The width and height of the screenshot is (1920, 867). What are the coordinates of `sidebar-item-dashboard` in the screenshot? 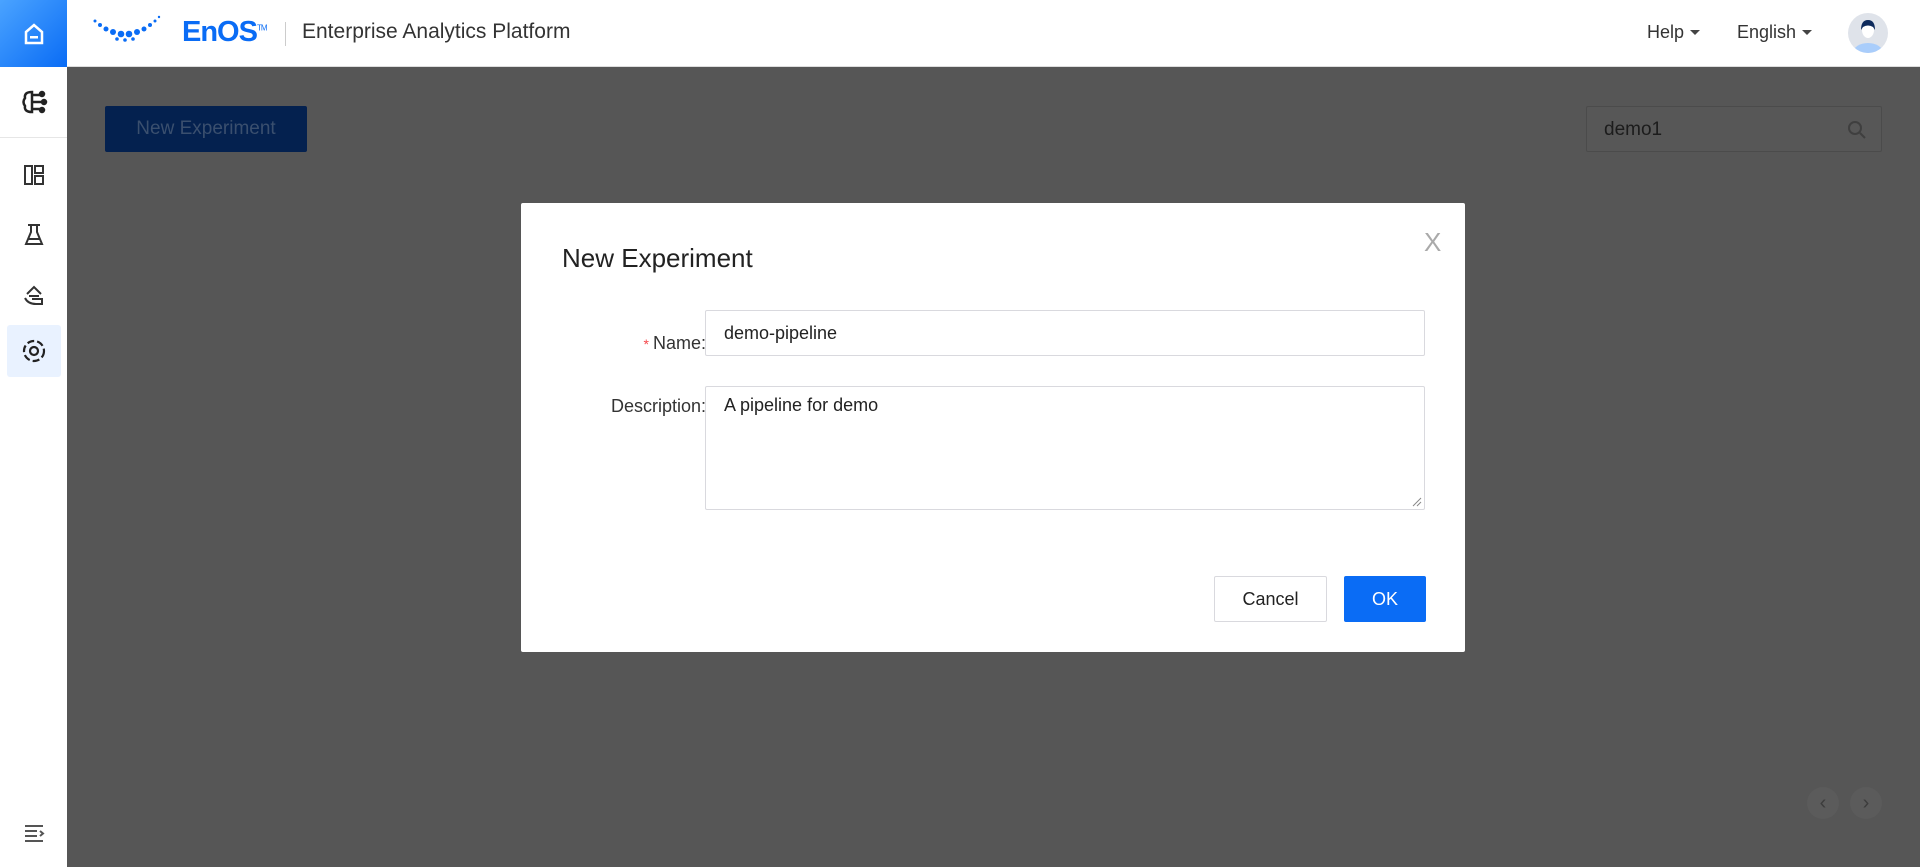 It's located at (34, 175).